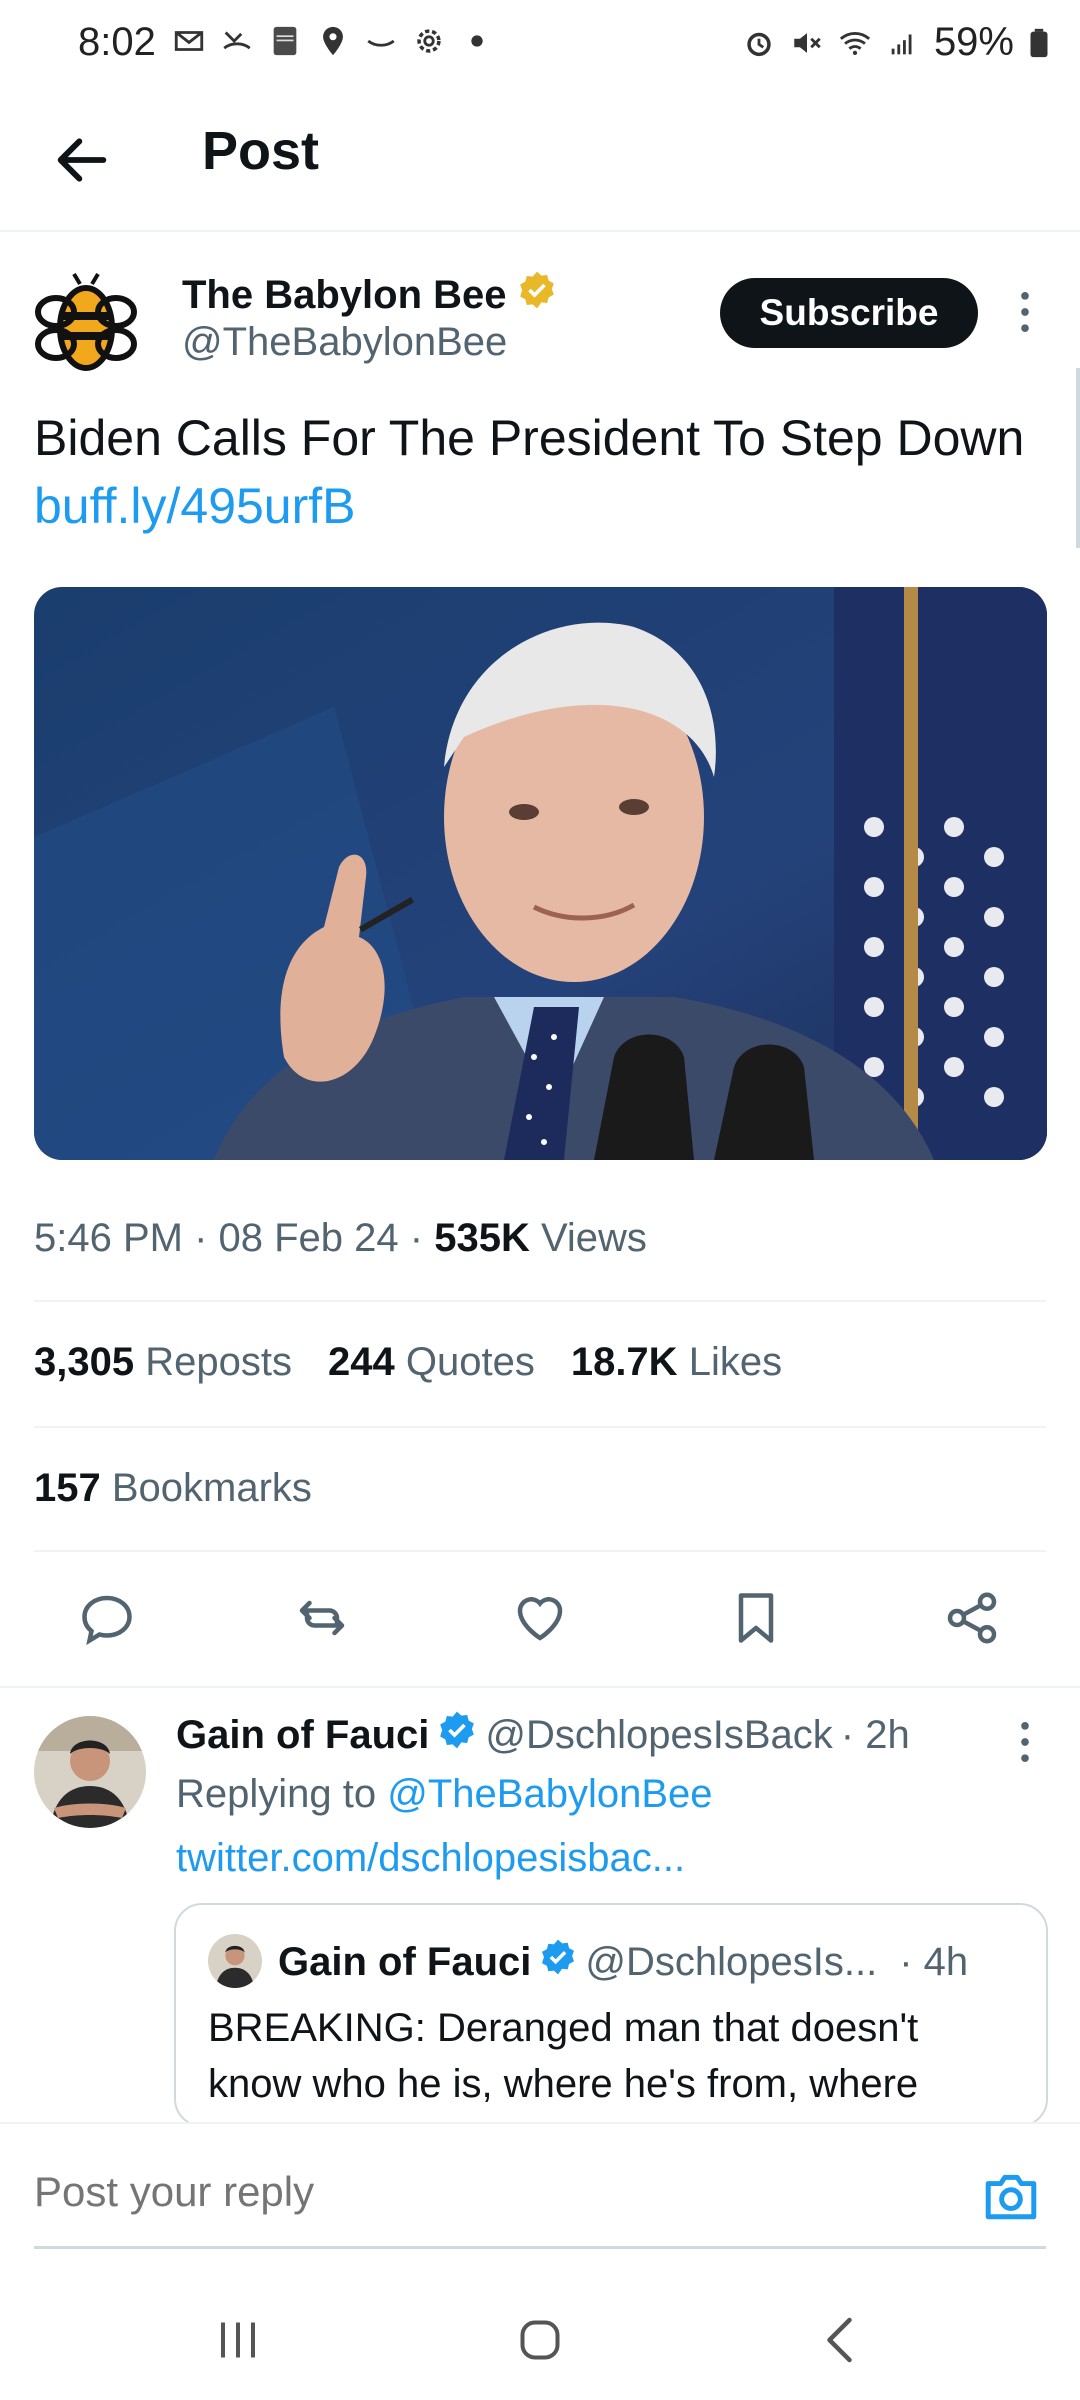  What do you see at coordinates (282, 1794) in the screenshot?
I see `replying-to-prefix: Replying to` at bounding box center [282, 1794].